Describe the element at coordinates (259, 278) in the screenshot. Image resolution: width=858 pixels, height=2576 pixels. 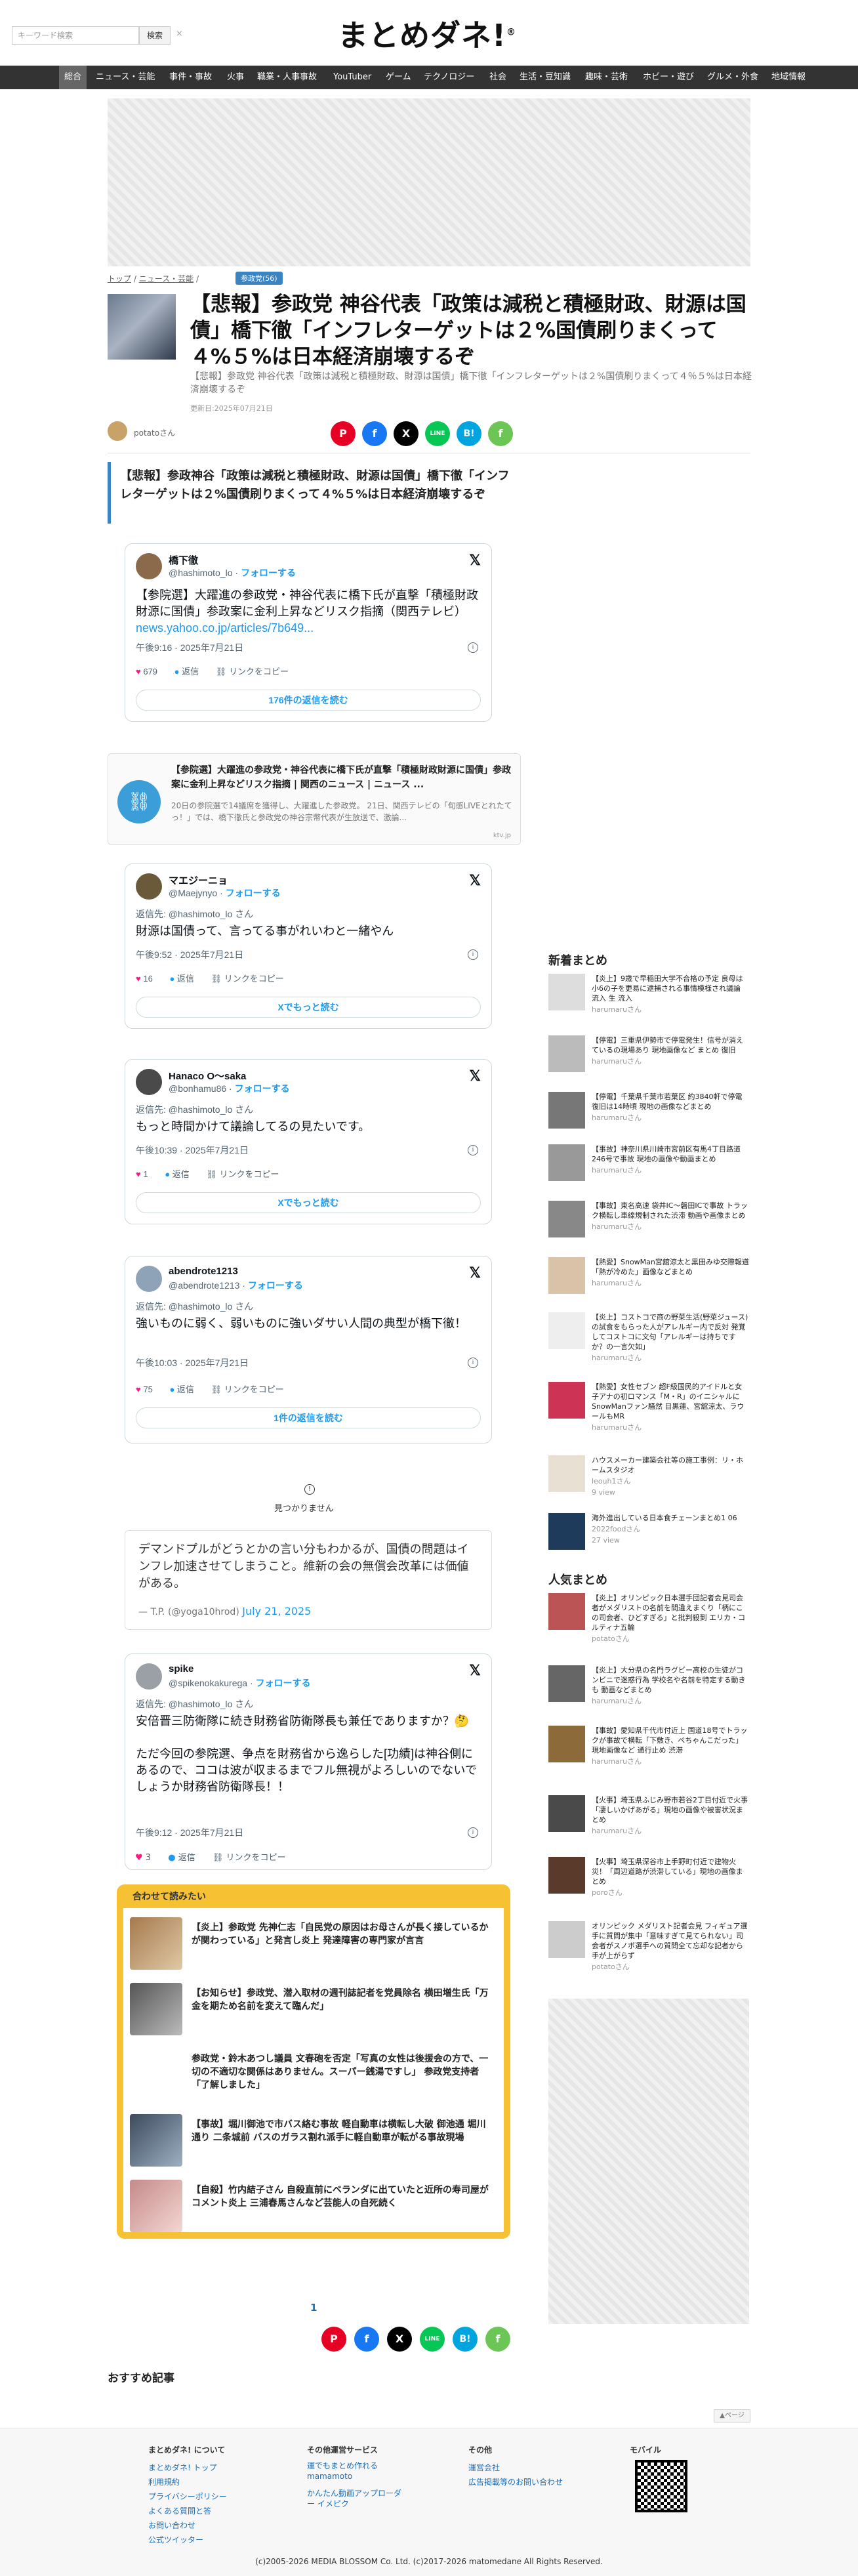
I see `tag-badge: 参政党(56)` at that location.